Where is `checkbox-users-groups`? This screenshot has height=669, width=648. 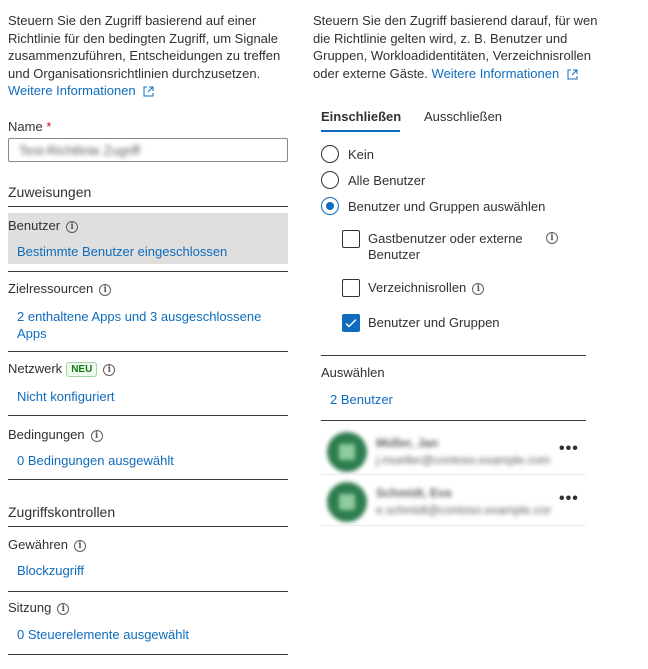
checkbox-users-groups is located at coordinates (351, 323).